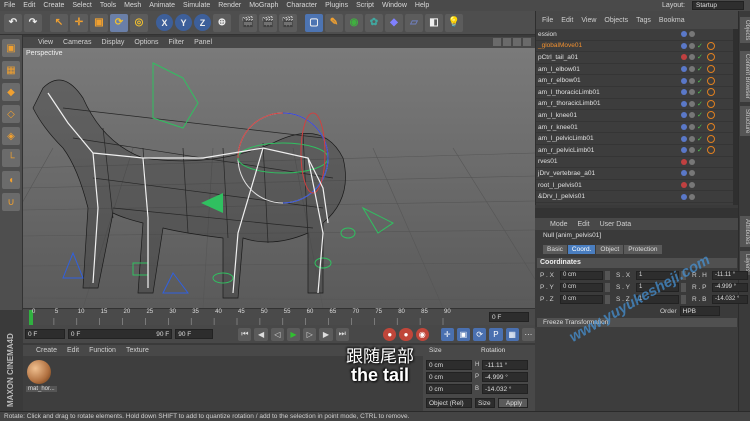 Image resolution: width=750 pixels, height=421 pixels. Describe the element at coordinates (45, 42) in the screenshot. I see `vp-menu-view: View` at that location.